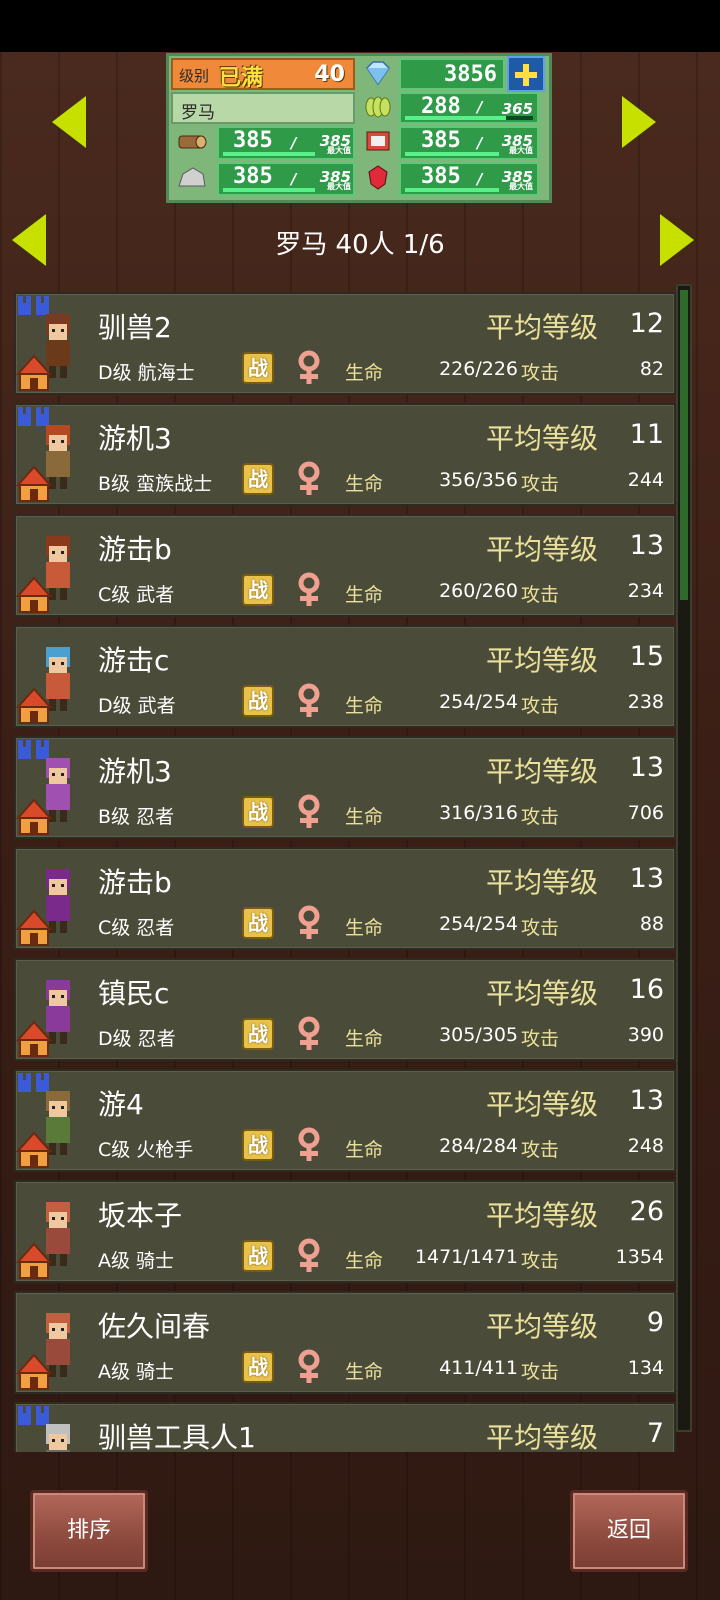  What do you see at coordinates (89, 1531) in the screenshot?
I see `sort-button: 排序` at bounding box center [89, 1531].